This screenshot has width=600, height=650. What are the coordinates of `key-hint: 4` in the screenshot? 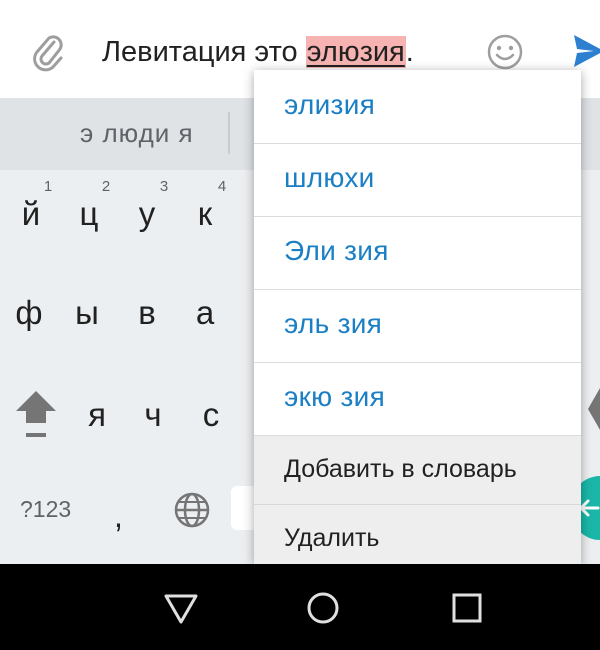 It's located at (222, 186).